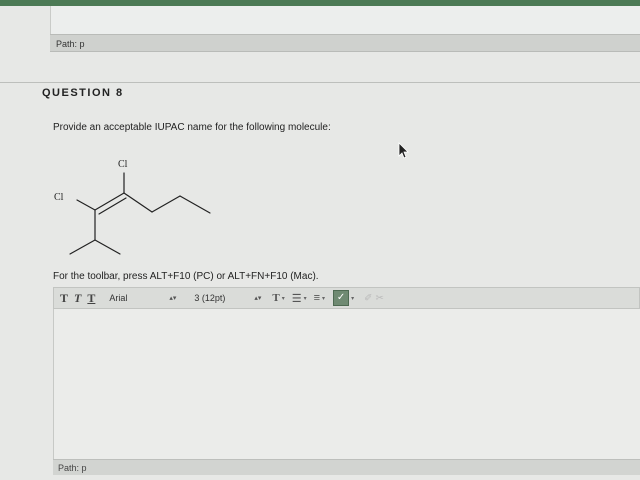 The height and width of the screenshot is (480, 640). I want to click on font-size-select: 3 (12pt) ▴▾, so click(227, 298).